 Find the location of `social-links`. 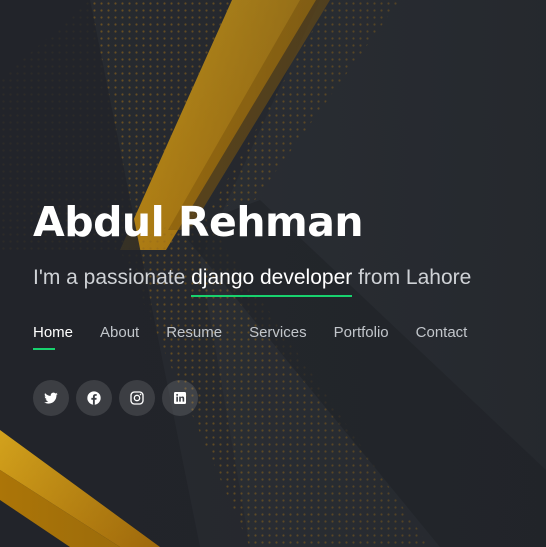

social-links is located at coordinates (115, 398).